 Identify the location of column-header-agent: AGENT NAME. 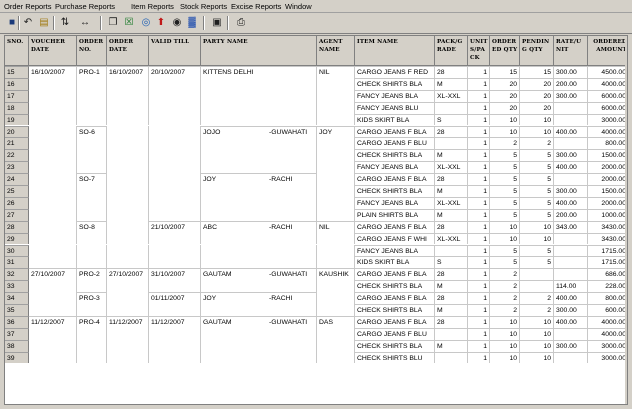
(336, 51).